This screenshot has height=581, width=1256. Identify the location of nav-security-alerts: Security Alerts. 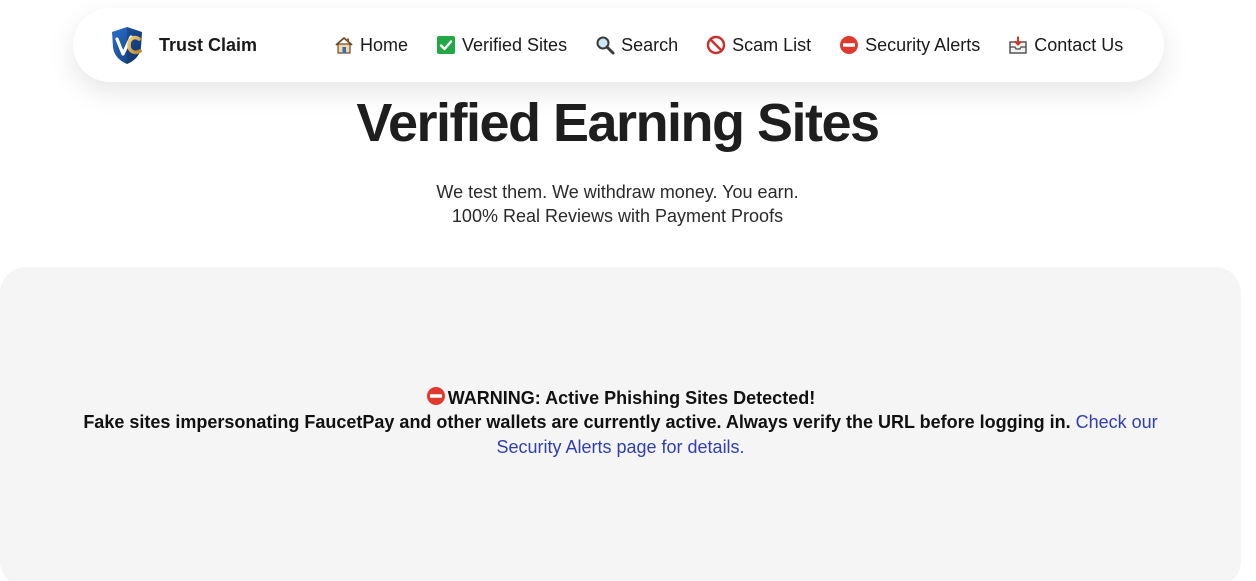
(909, 45).